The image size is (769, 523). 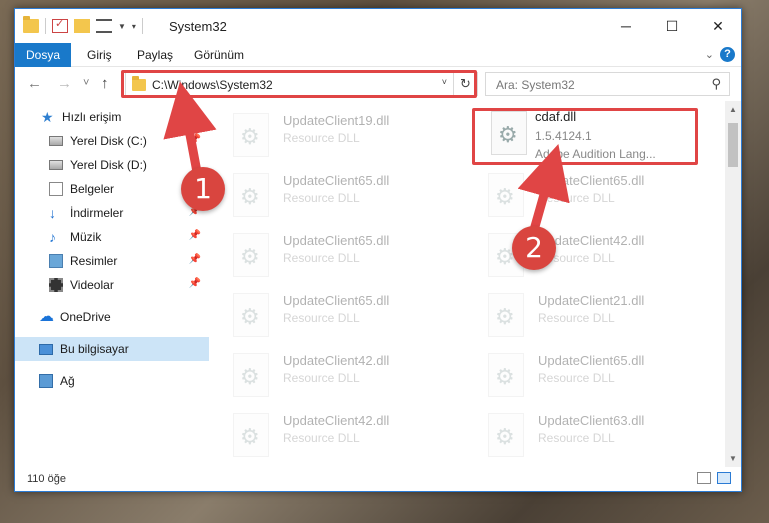 I want to click on drive-icon, so click(x=56, y=165).